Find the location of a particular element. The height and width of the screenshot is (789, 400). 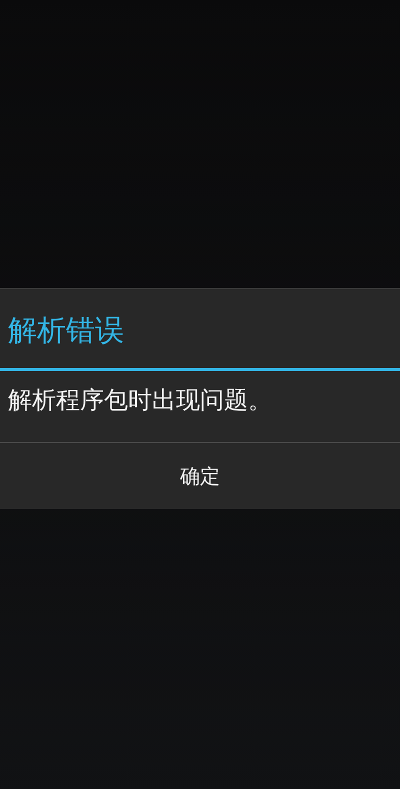

dialog-title: 解析错误 is located at coordinates (66, 330).